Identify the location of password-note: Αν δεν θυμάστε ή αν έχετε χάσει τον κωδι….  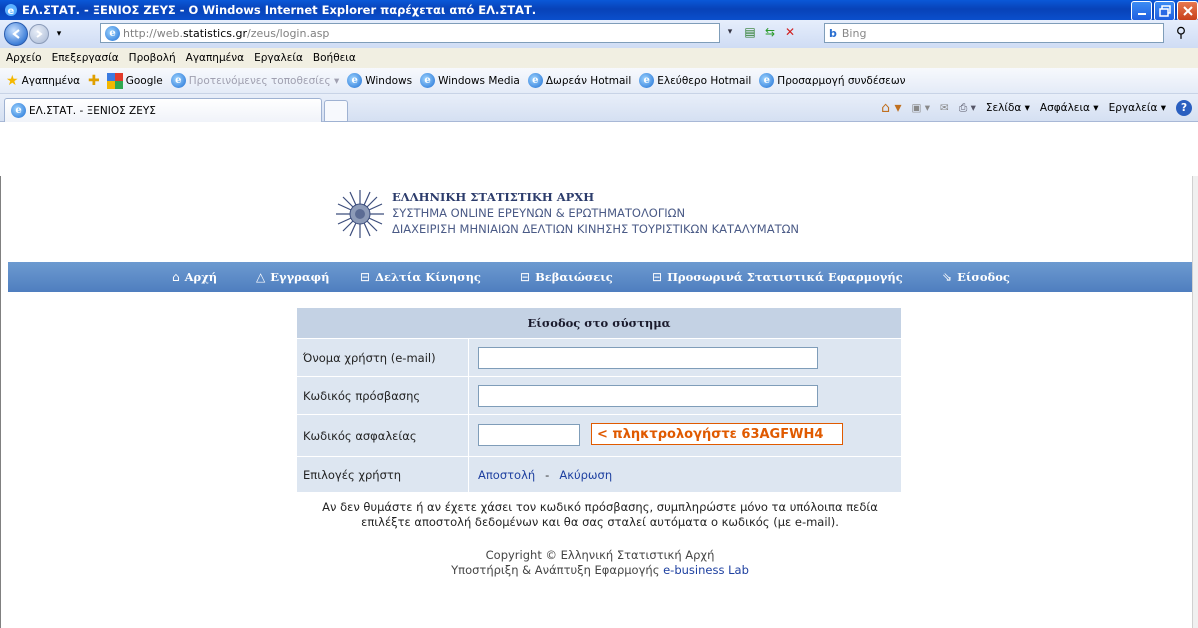
(600, 515).